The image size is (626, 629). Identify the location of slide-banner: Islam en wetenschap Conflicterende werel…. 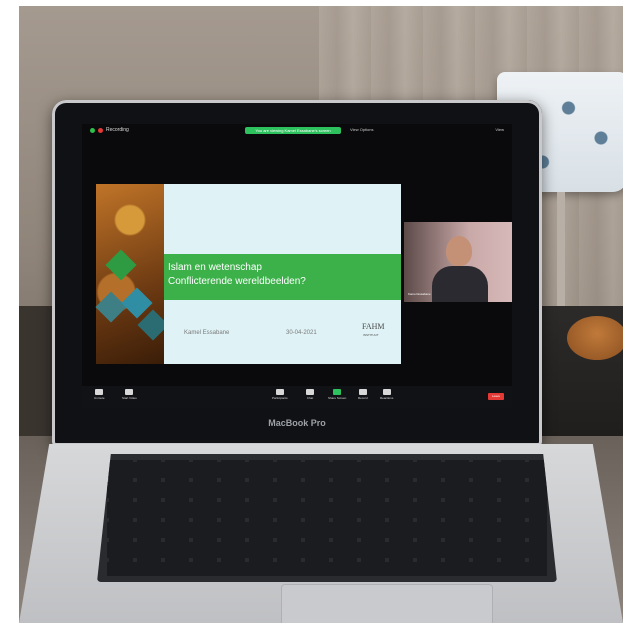
(282, 277).